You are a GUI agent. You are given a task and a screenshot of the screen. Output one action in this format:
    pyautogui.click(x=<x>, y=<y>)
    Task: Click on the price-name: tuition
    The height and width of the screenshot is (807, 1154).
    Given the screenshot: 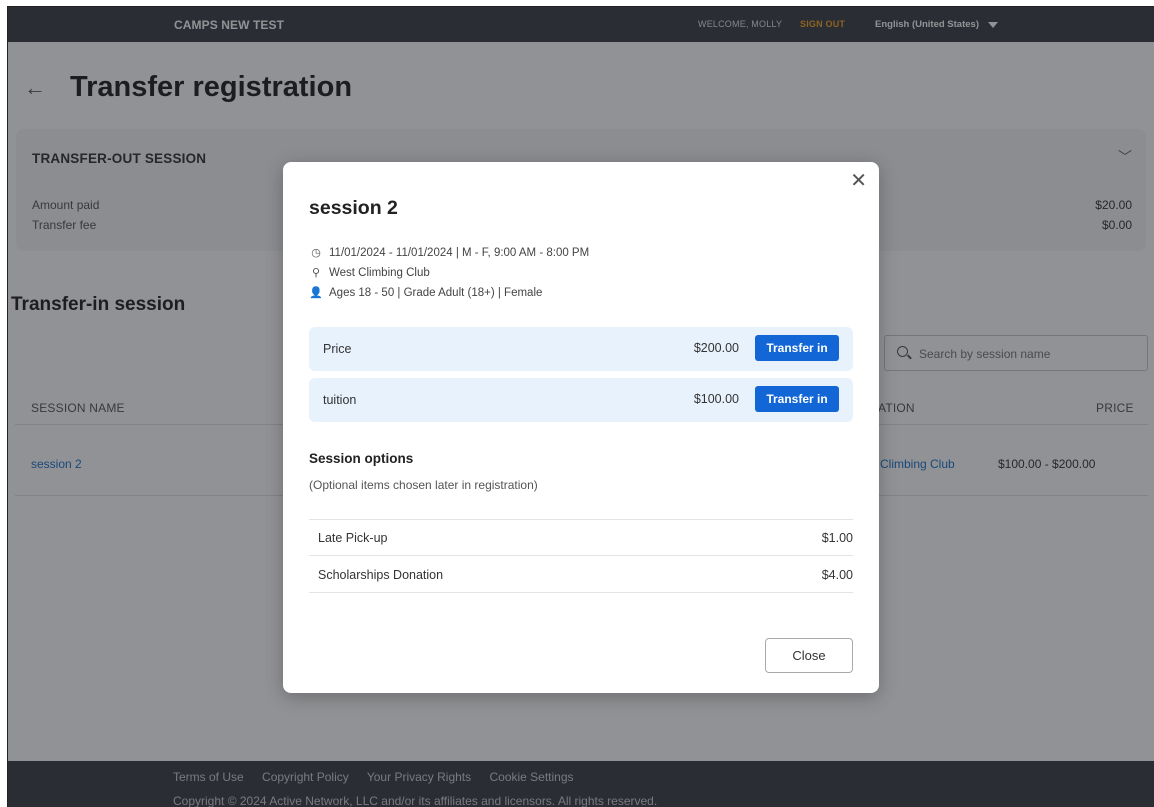 What is the action you would take?
    pyautogui.click(x=340, y=400)
    